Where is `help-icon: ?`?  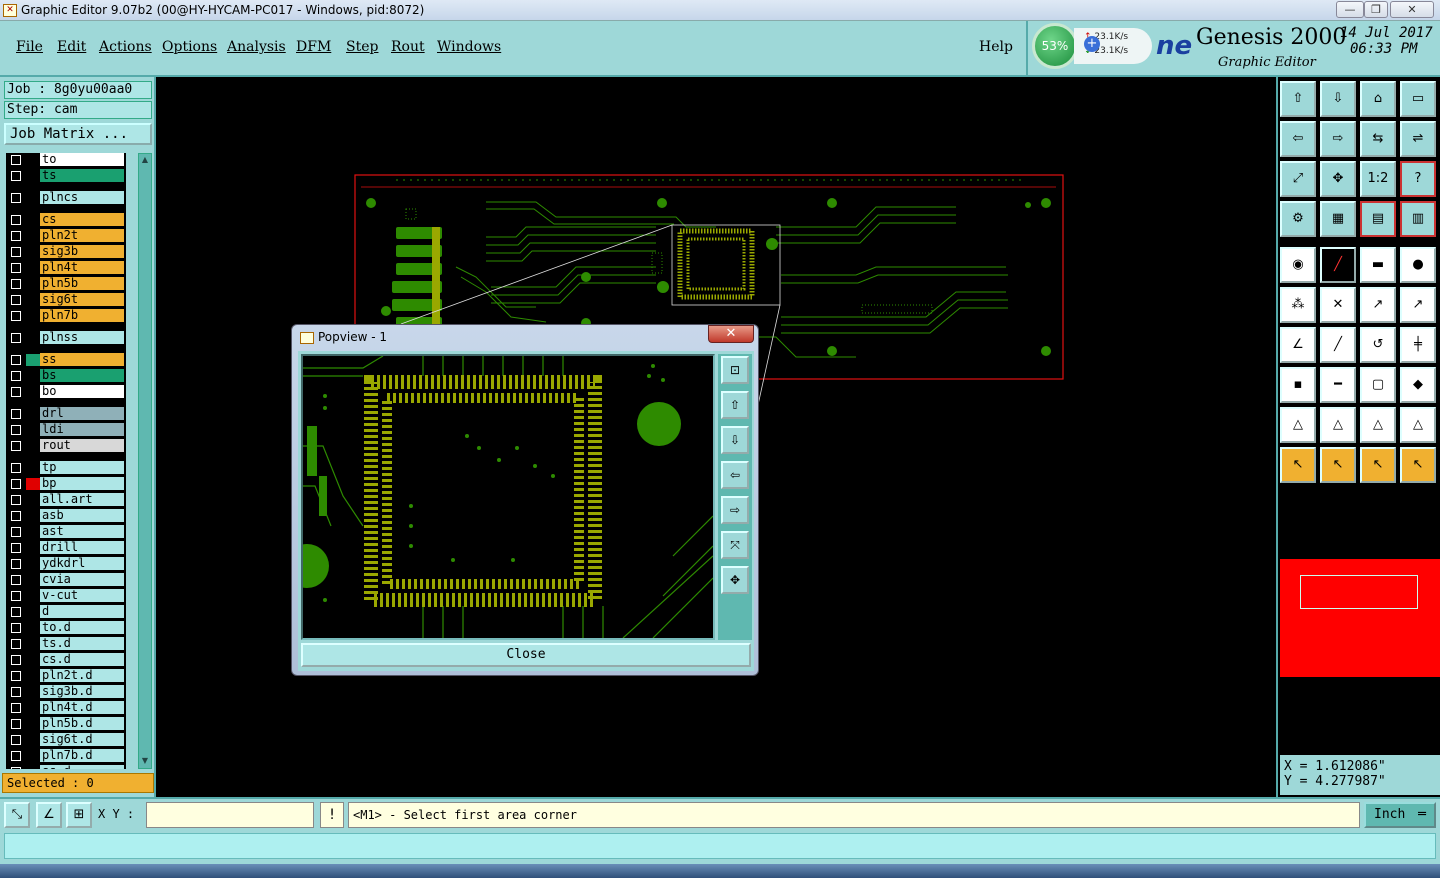 help-icon: ? is located at coordinates (1418, 179).